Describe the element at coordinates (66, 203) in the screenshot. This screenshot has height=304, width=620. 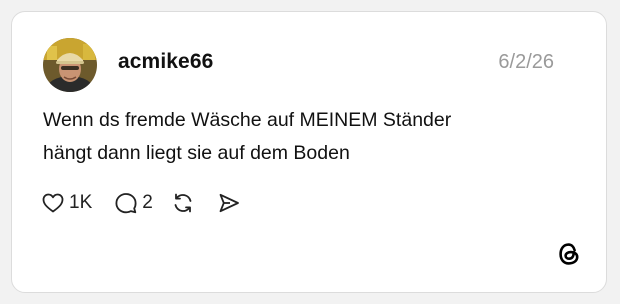
I see `like-button: 1K` at that location.